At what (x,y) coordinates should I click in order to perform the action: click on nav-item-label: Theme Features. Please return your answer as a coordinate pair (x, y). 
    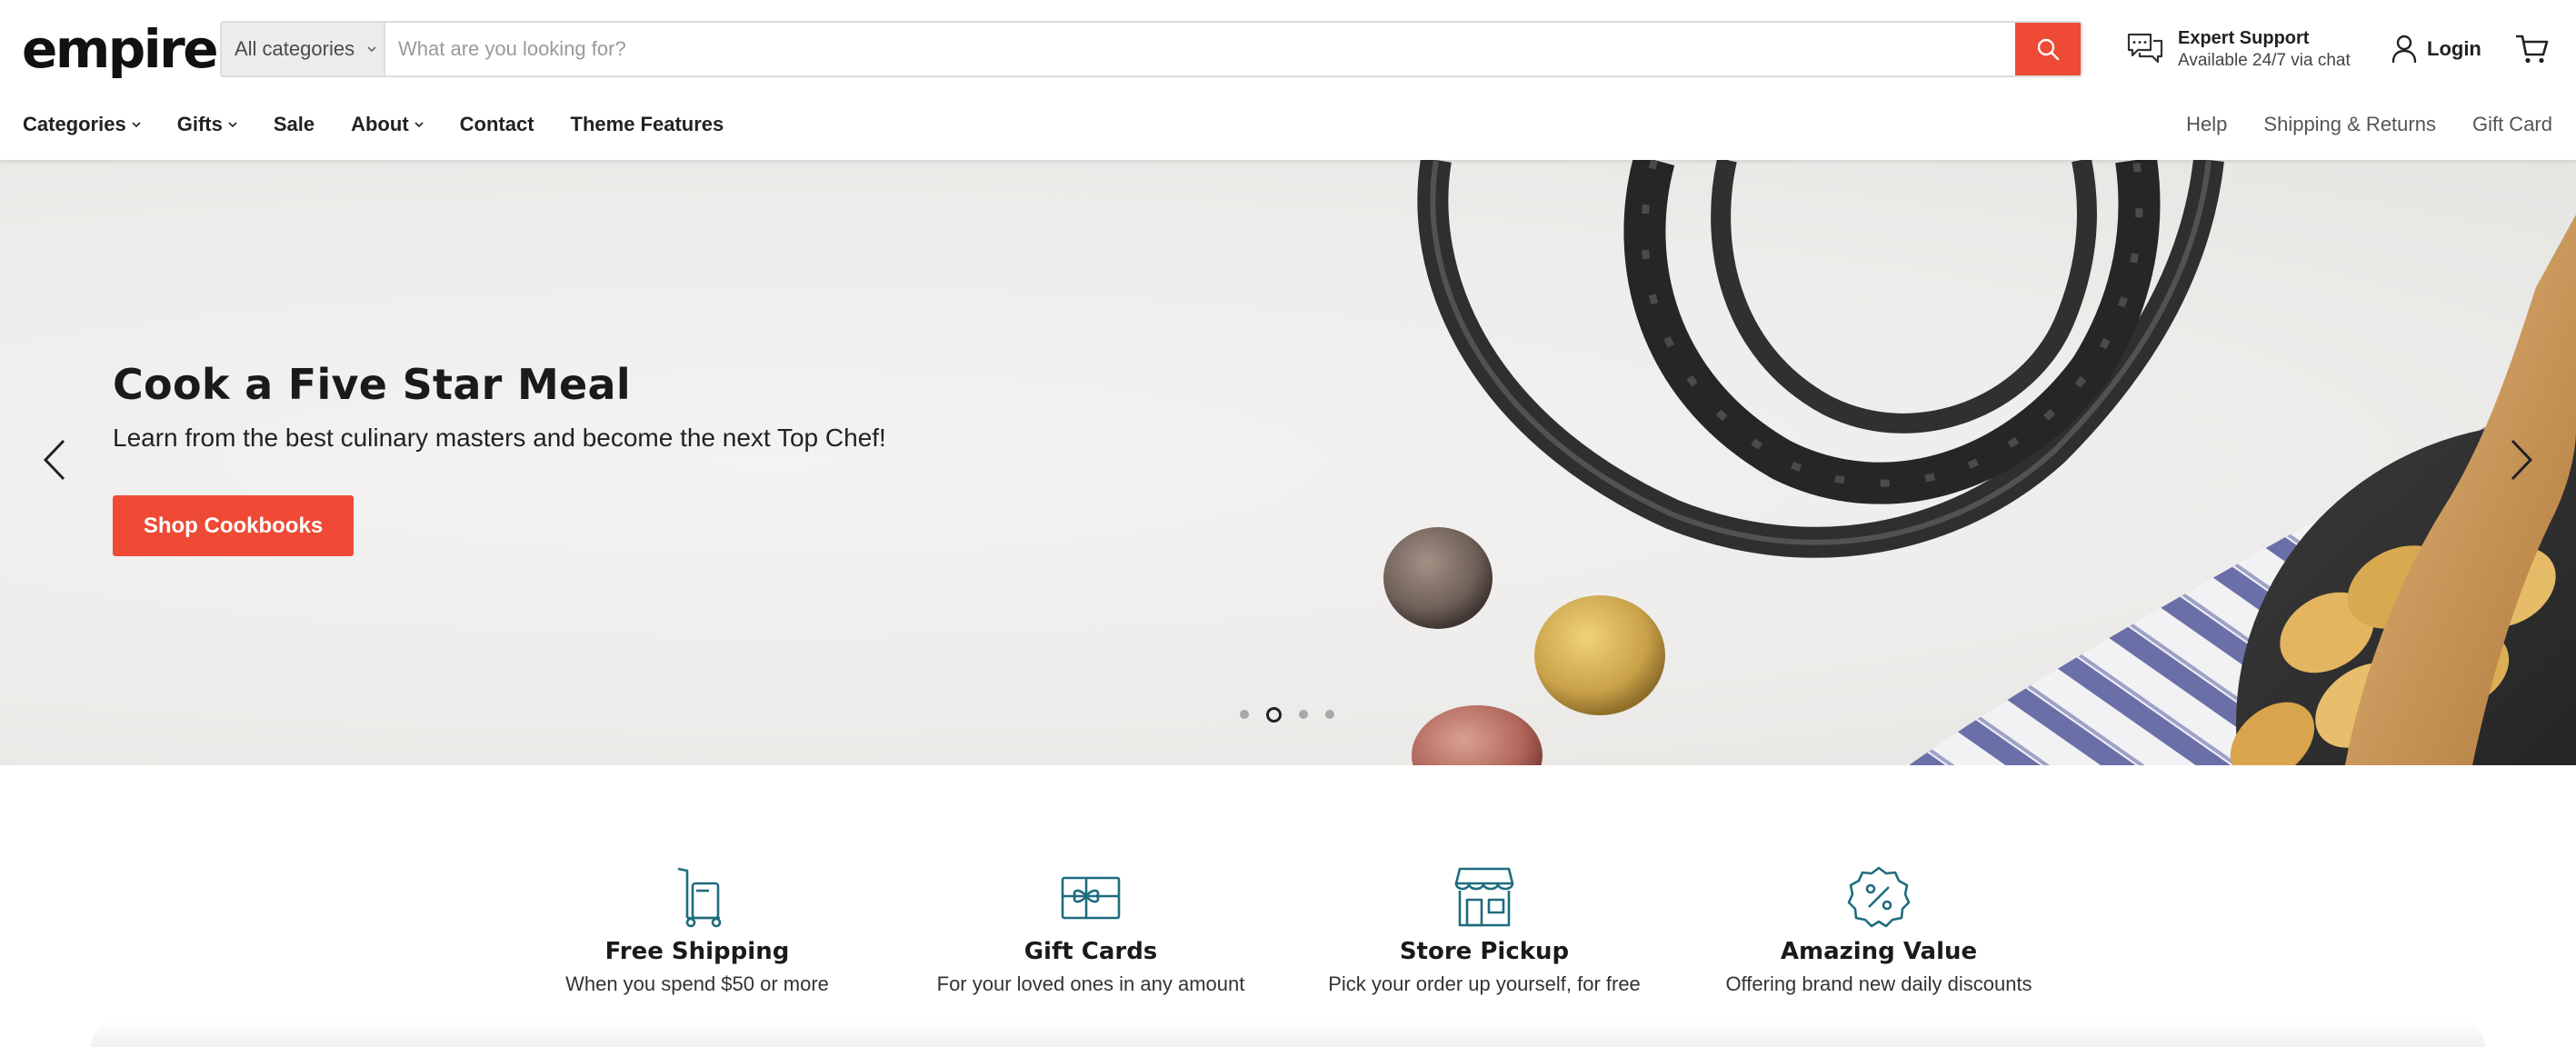
    Looking at the image, I should click on (647, 124).